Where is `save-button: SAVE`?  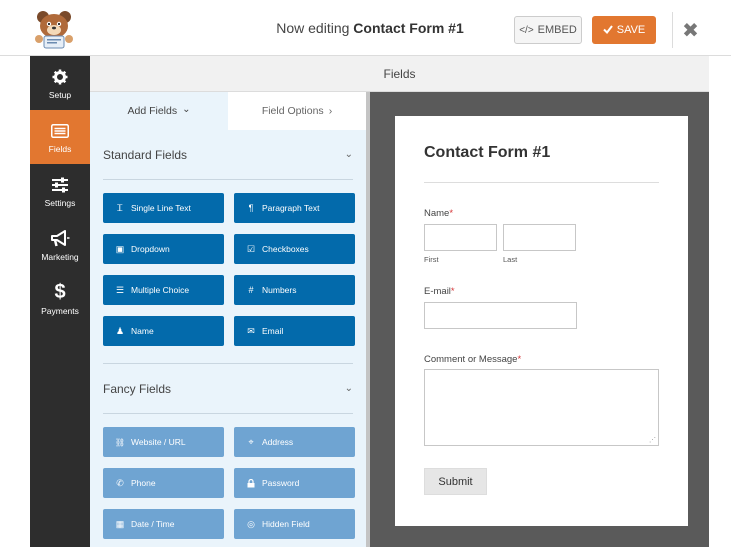
save-button: SAVE is located at coordinates (624, 30).